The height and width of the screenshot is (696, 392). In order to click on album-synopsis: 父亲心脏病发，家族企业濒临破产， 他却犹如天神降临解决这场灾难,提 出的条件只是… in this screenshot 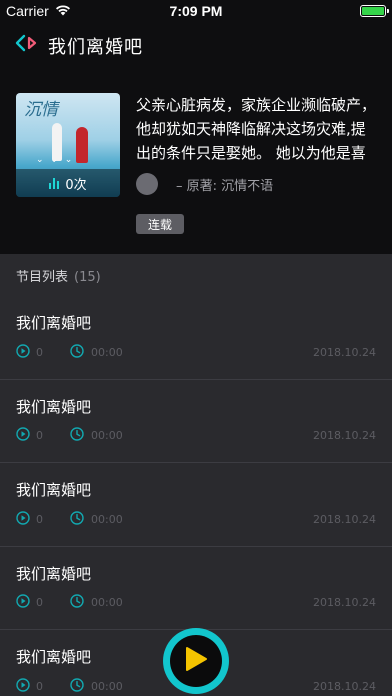, I will do `click(264, 129)`.